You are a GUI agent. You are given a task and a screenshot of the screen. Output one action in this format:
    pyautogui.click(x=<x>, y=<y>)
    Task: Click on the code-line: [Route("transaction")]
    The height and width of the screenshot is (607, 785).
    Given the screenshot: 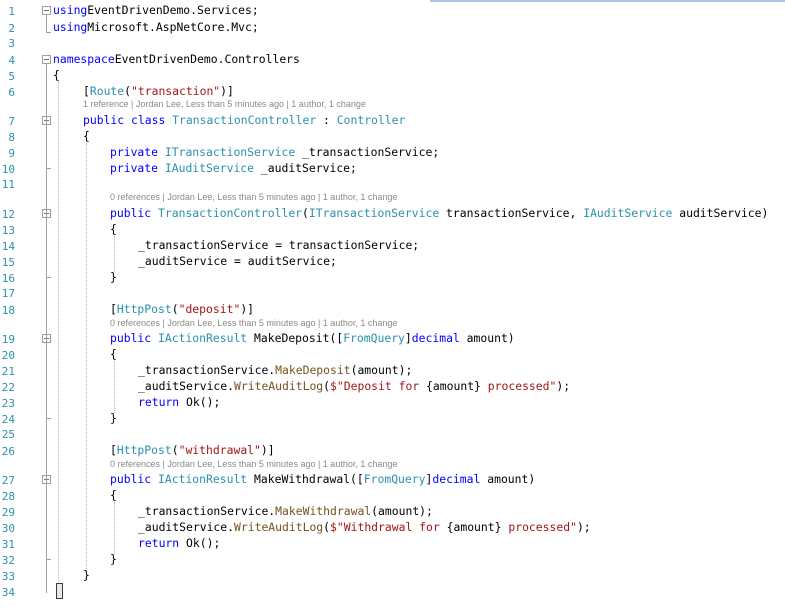 What is the action you would take?
    pyautogui.click(x=158, y=91)
    